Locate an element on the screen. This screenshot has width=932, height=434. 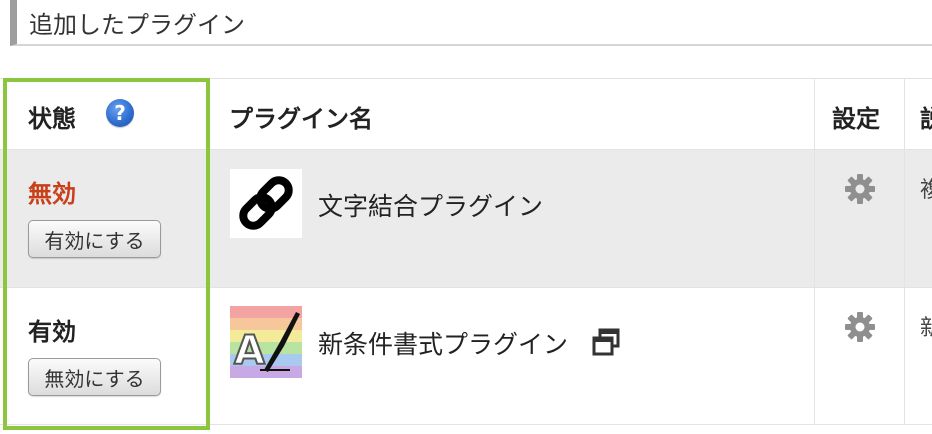
settings-column-header: 設定 is located at coordinates (856, 119).